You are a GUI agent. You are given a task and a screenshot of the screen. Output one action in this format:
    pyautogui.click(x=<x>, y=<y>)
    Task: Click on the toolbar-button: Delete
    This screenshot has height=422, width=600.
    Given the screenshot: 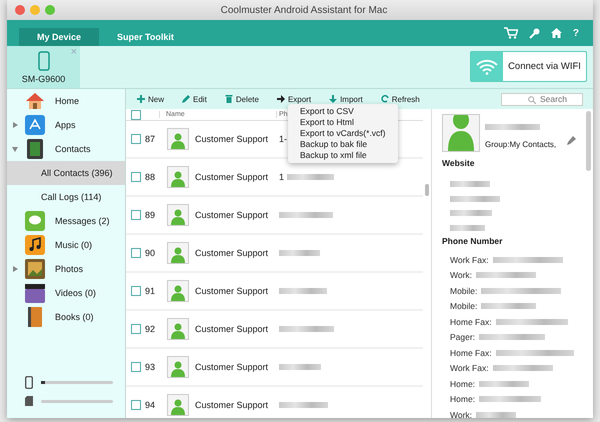 What is the action you would take?
    pyautogui.click(x=242, y=99)
    